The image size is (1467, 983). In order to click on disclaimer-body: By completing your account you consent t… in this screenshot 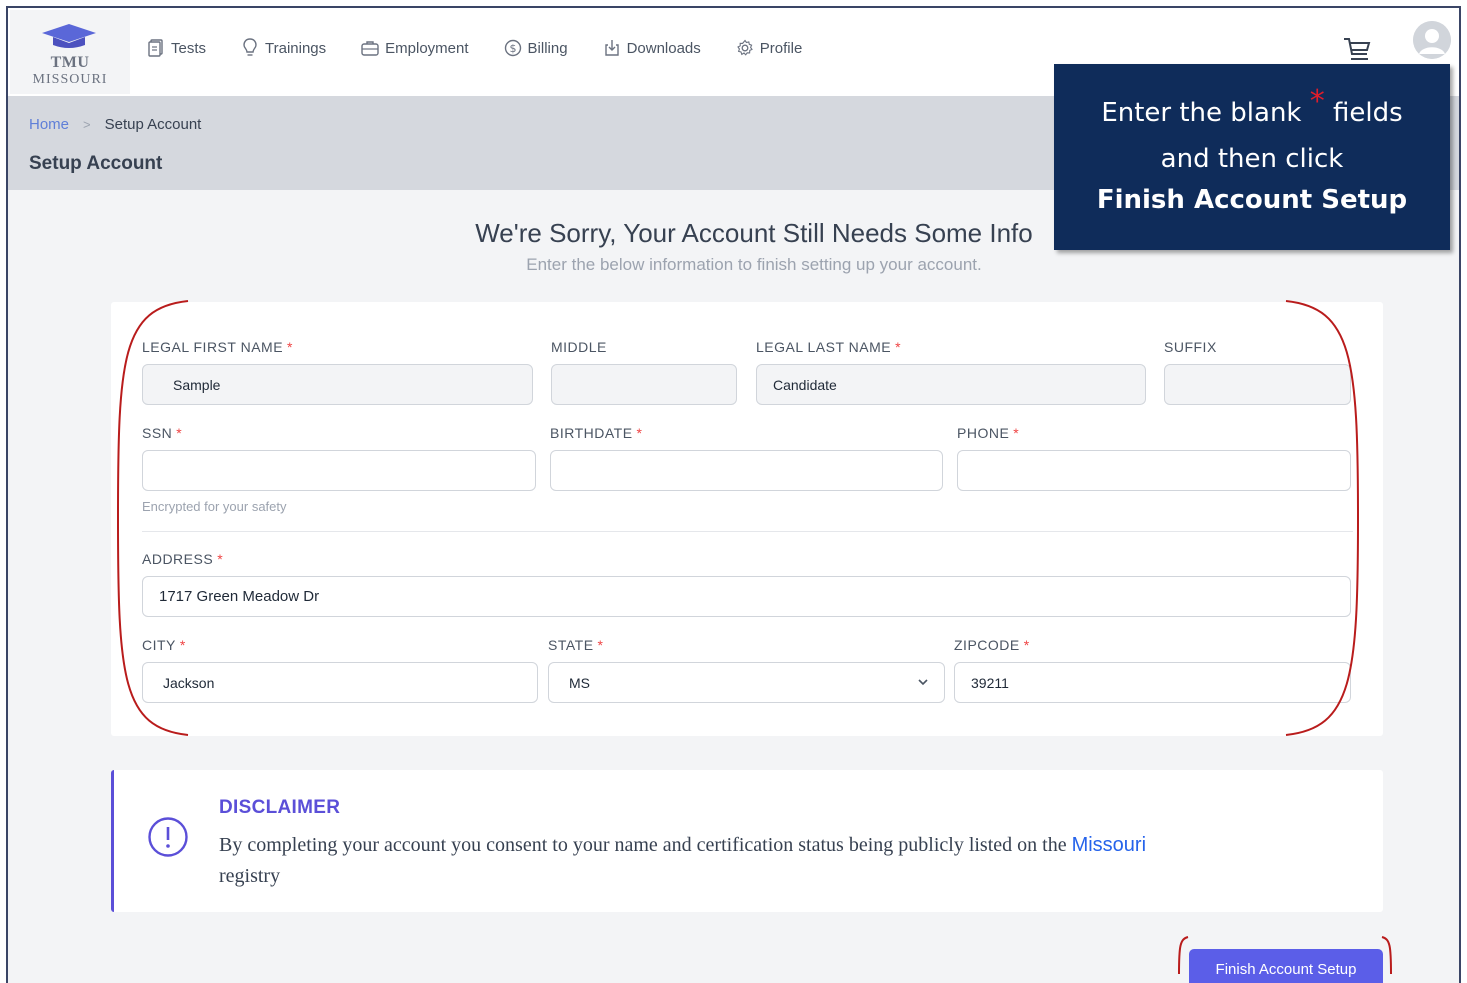, I will do `click(643, 845)`.